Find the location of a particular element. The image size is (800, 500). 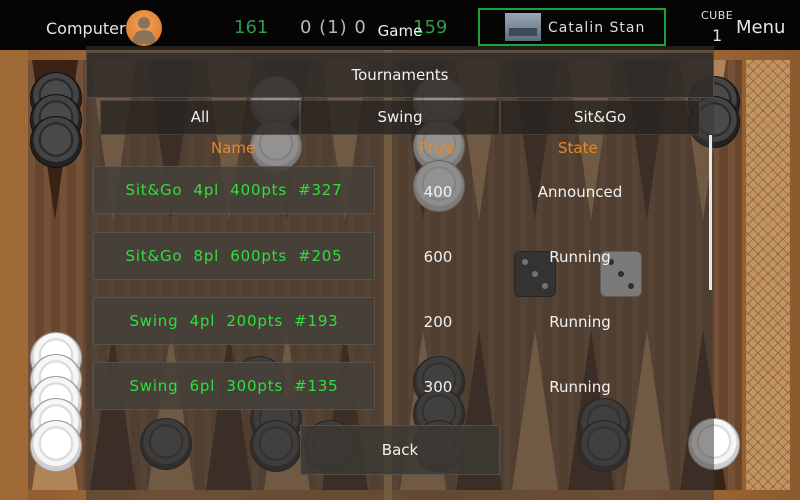

dialog-title: Tournaments is located at coordinates (400, 75).